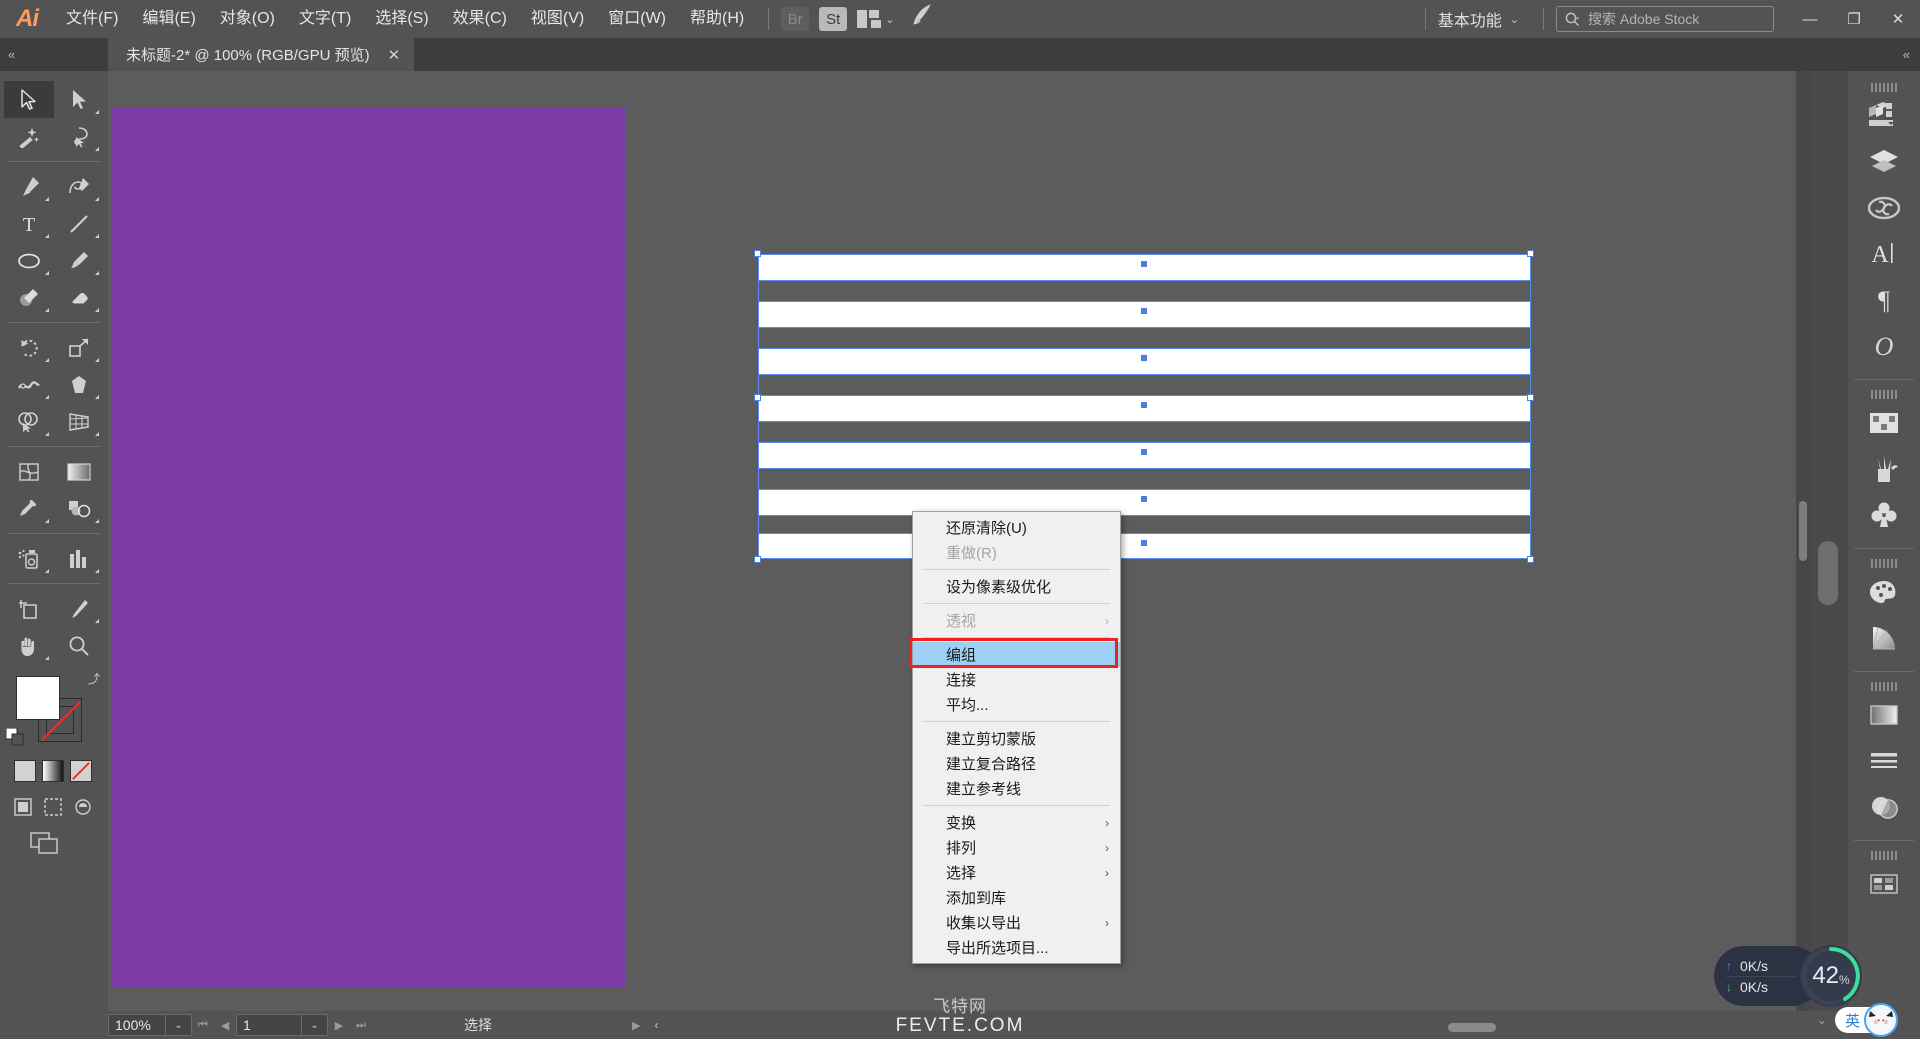  What do you see at coordinates (1016, 822) in the screenshot?
I see `ctx-transform: 变换 ›` at bounding box center [1016, 822].